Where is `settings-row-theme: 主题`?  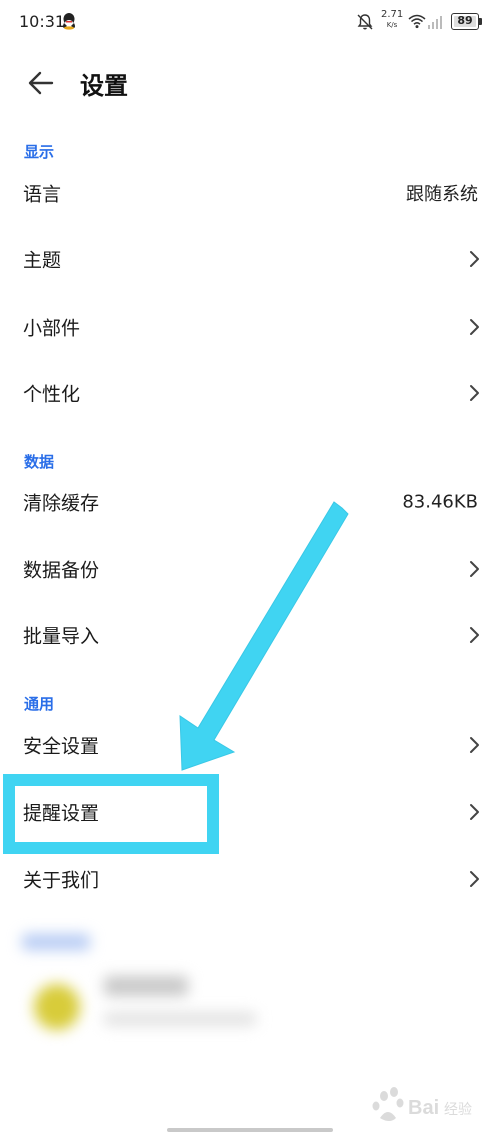
settings-row-theme: 主题 is located at coordinates (250, 259).